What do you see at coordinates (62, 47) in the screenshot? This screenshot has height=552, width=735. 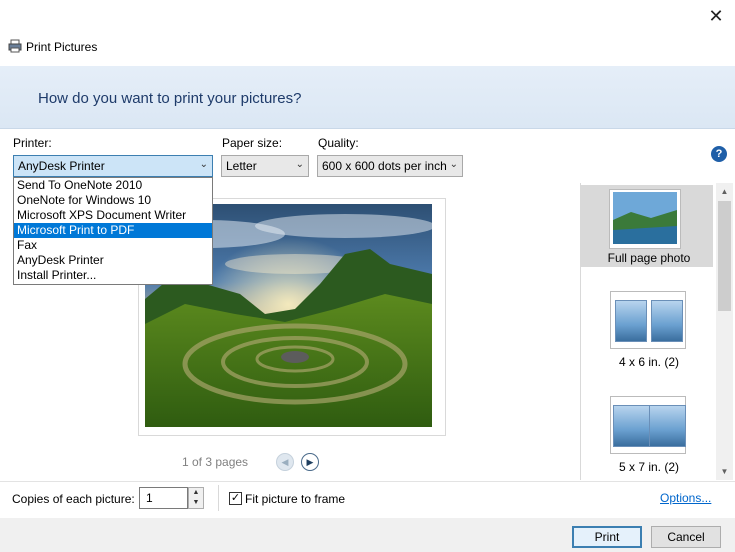 I see `window-title: Print Pictures` at bounding box center [62, 47].